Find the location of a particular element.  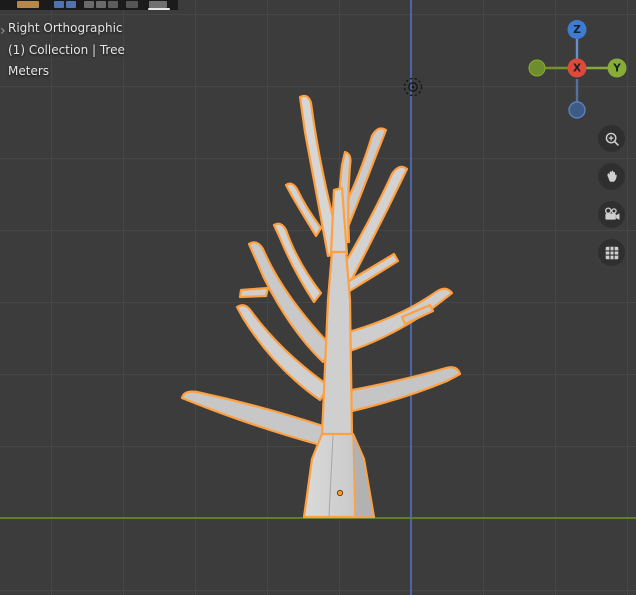

camera-view-button is located at coordinates (611, 214).